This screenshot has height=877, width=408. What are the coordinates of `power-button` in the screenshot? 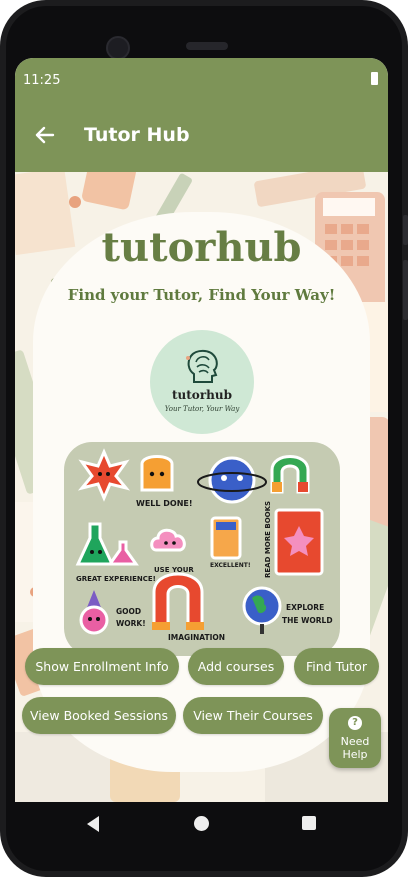 It's located at (405, 290).